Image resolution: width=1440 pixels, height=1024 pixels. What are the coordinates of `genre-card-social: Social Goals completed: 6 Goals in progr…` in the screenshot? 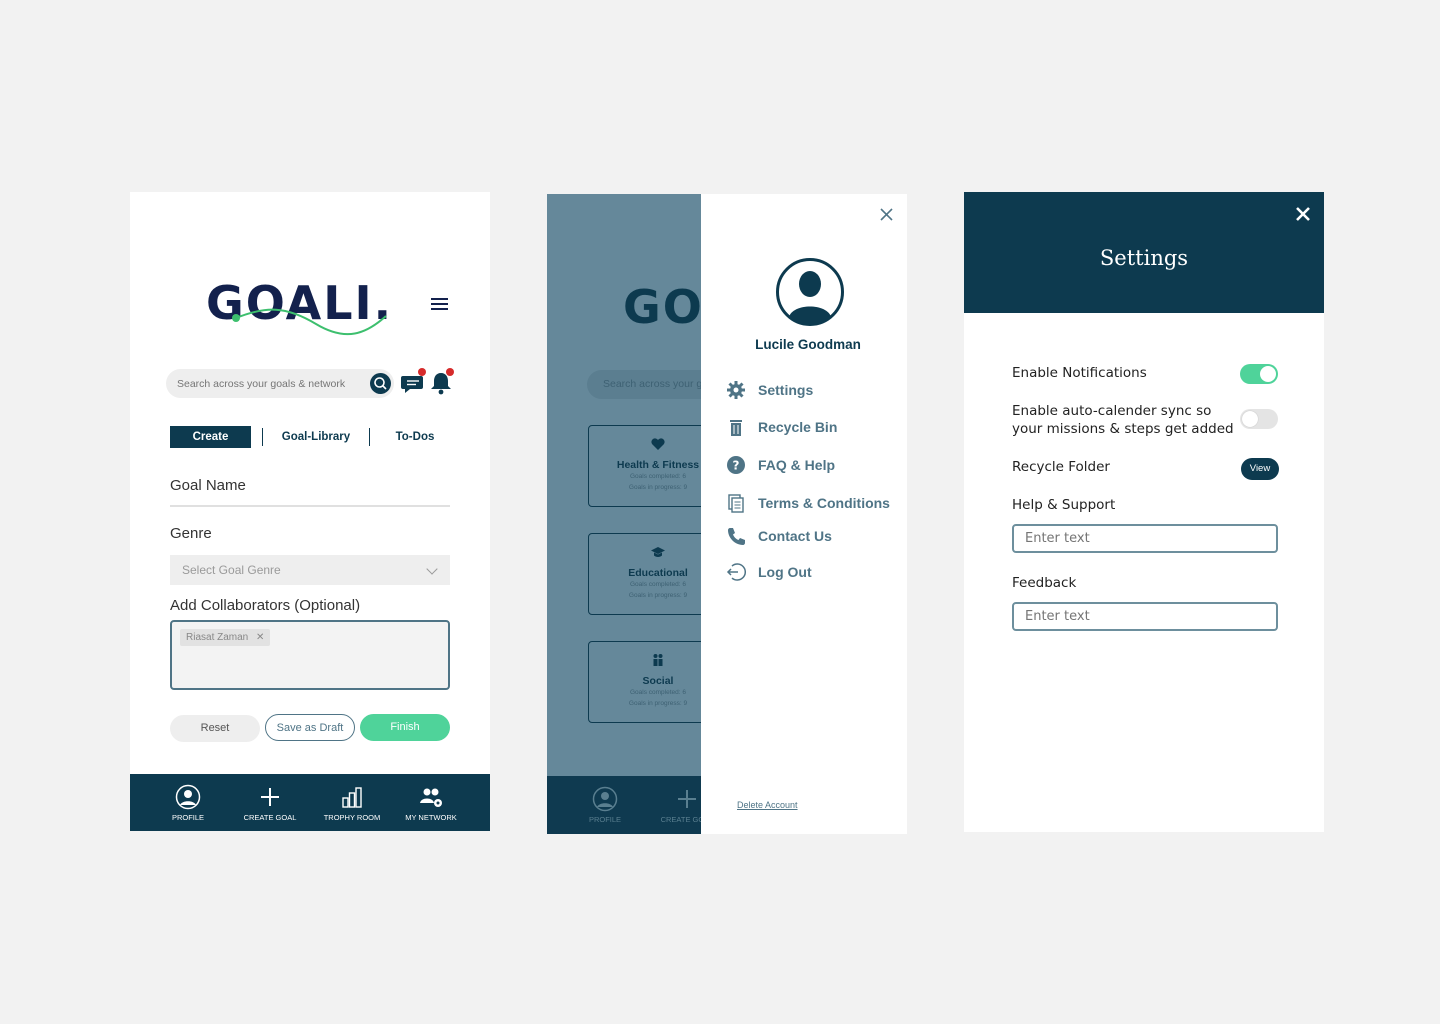 It's located at (644, 682).